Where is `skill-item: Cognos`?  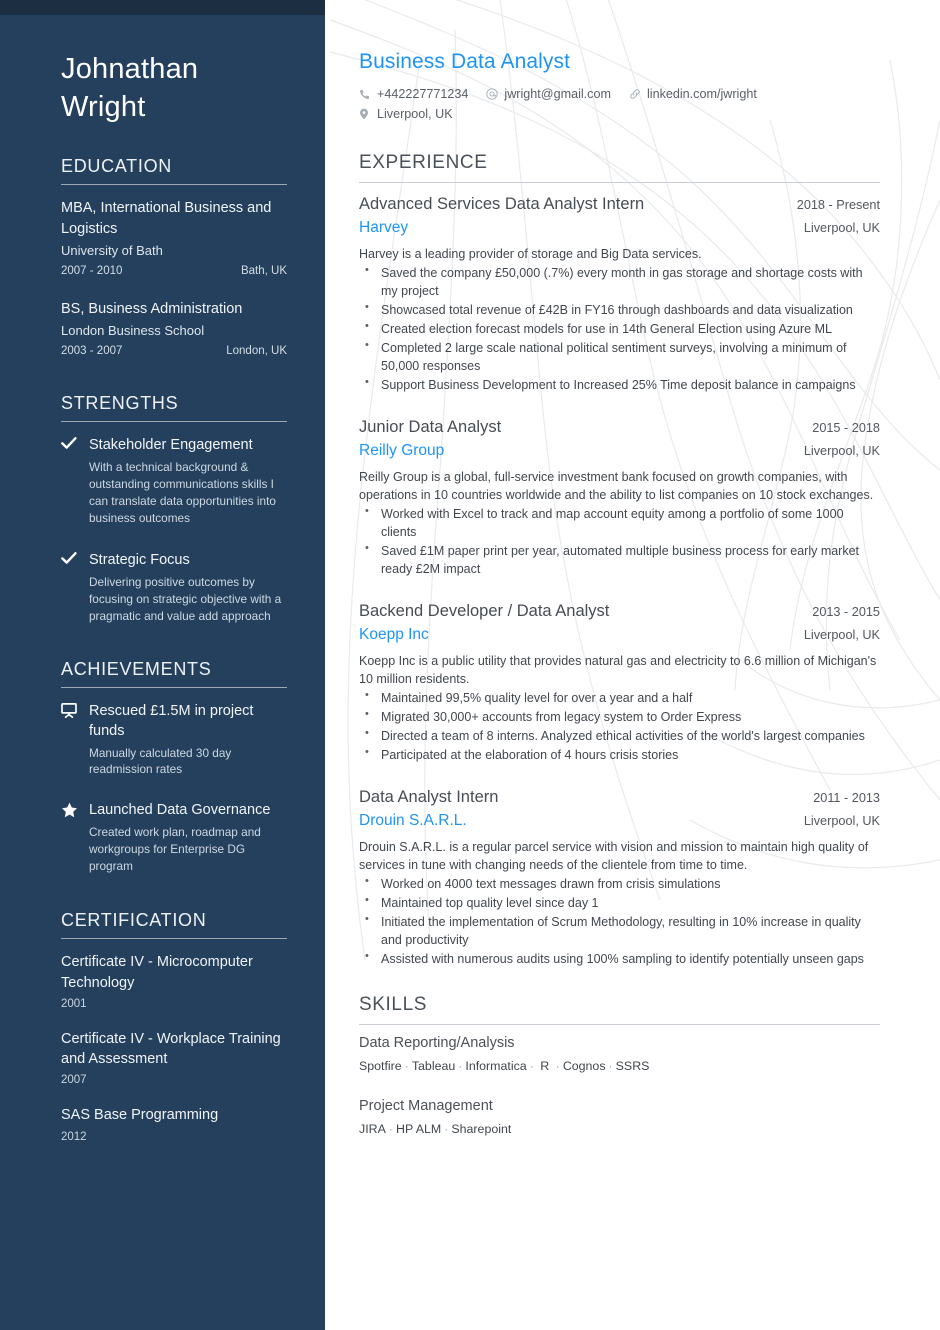
skill-item: Cognos is located at coordinates (584, 1065).